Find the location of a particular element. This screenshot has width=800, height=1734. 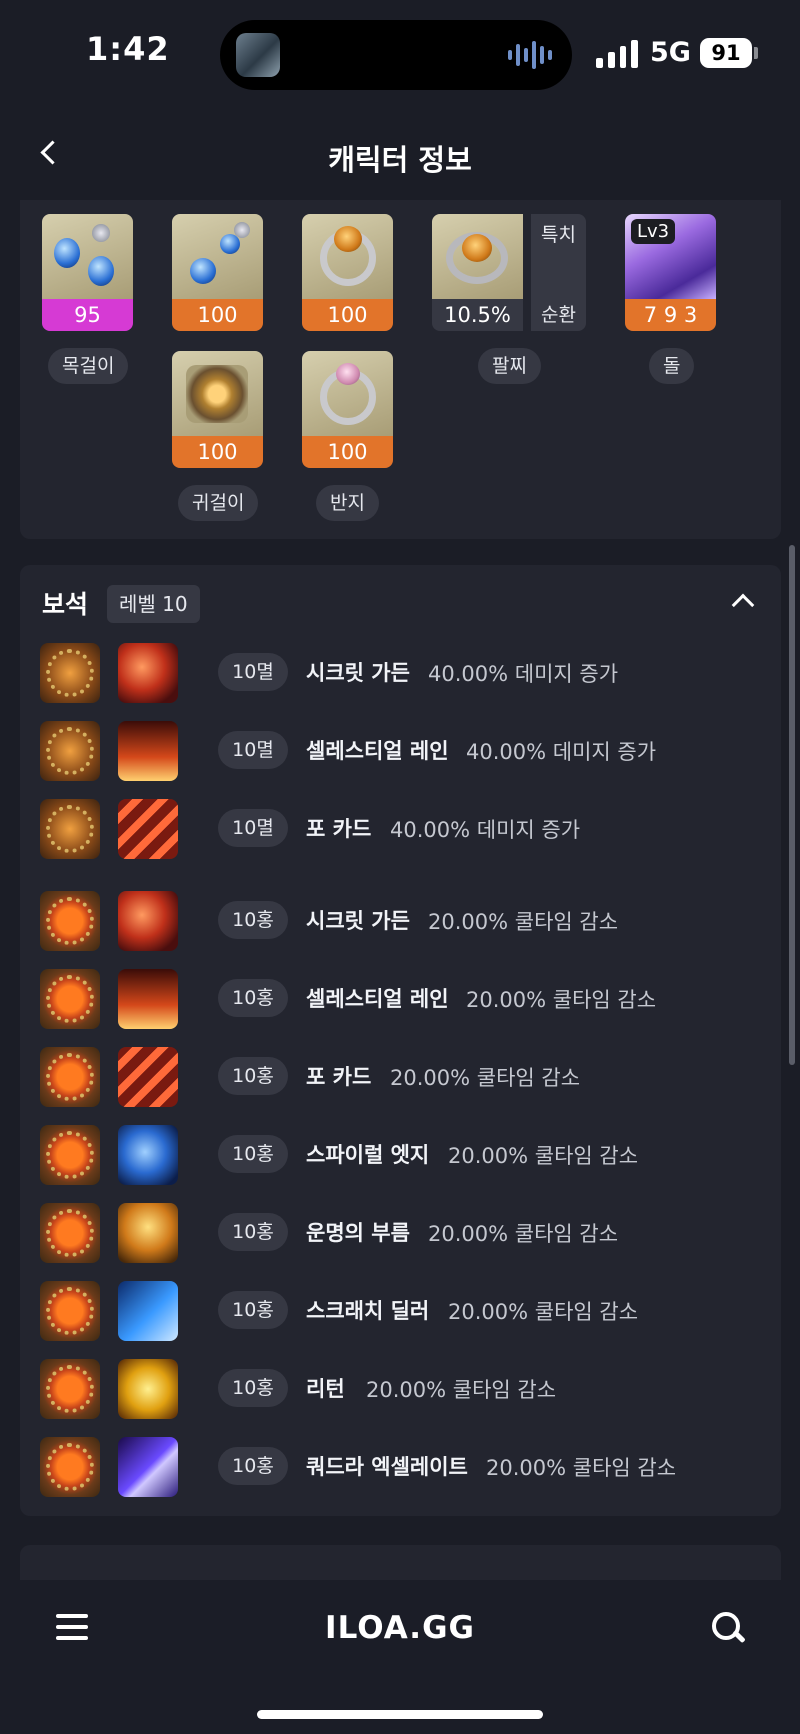

gem-skill-name: 스파이럴 엣지 is located at coordinates (368, 1155).